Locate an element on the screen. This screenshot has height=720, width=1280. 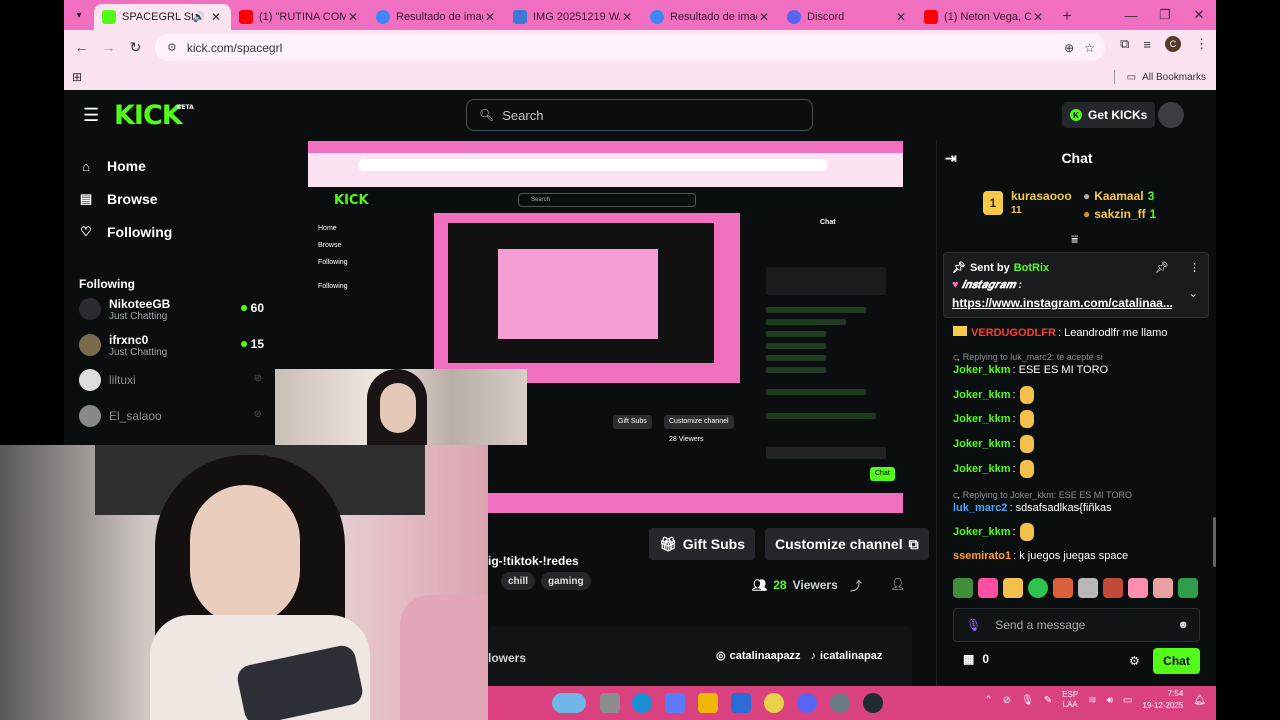
file-explorer-icon is located at coordinates (708, 703).